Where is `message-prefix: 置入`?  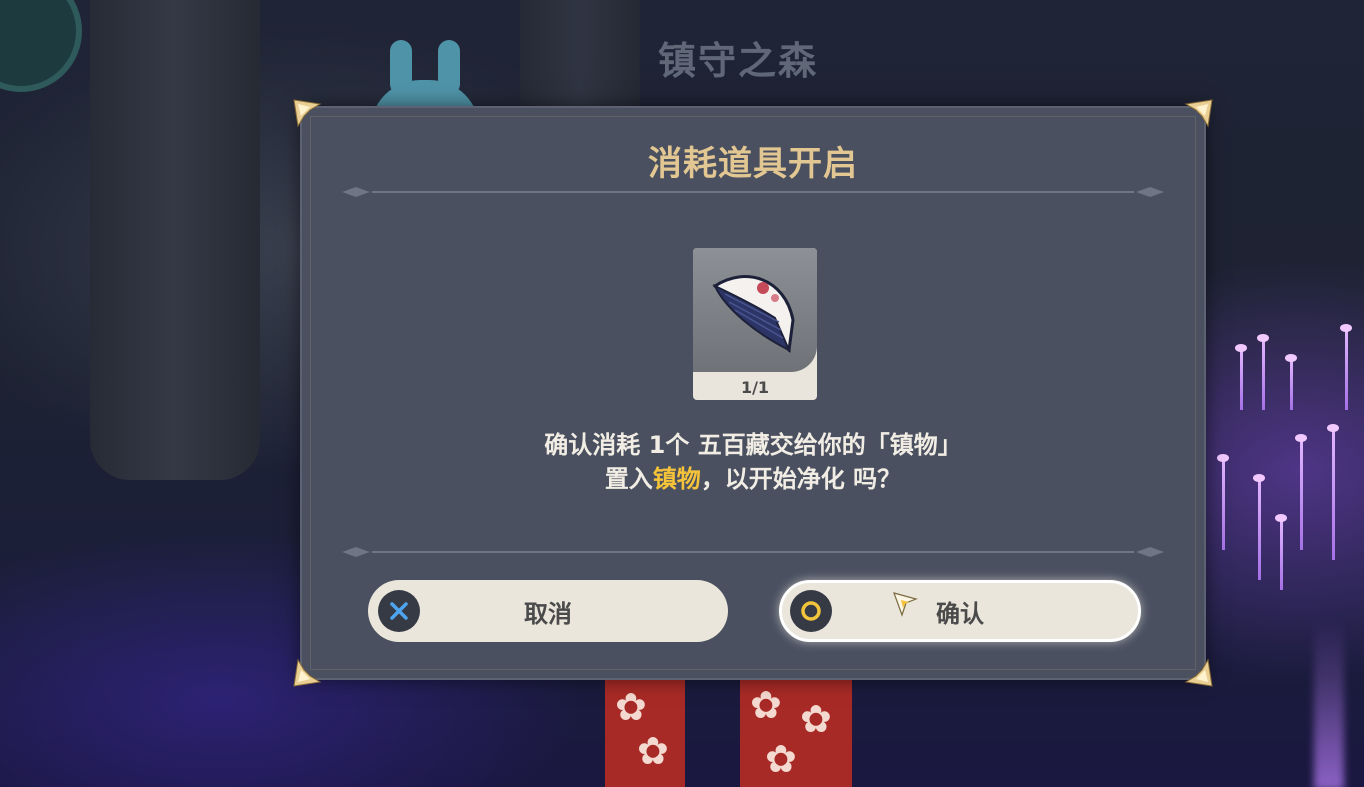
message-prefix: 置入 is located at coordinates (628, 479).